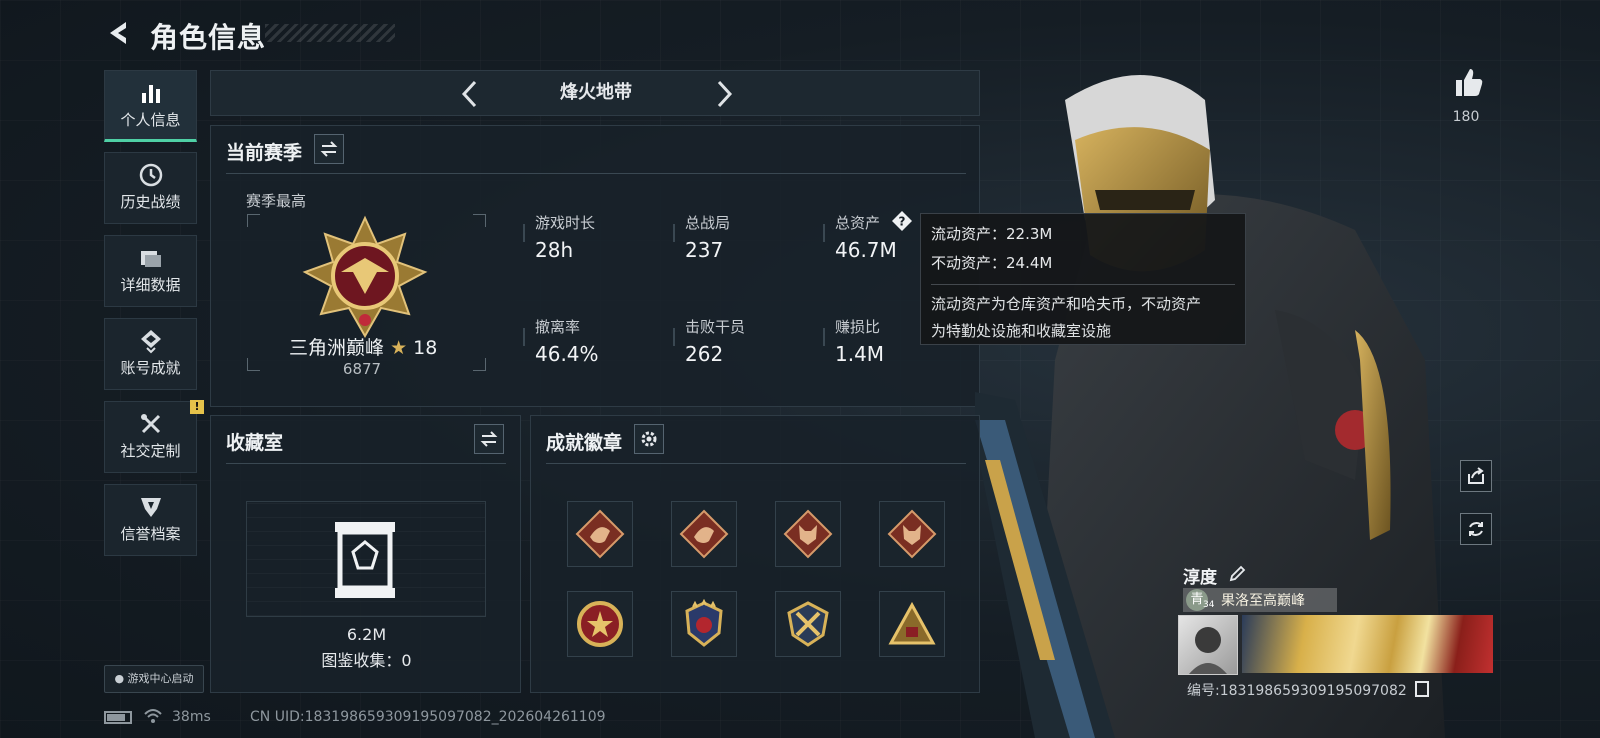 This screenshot has height=738, width=1600. I want to click on thumbs-up-icon, so click(1468, 82).